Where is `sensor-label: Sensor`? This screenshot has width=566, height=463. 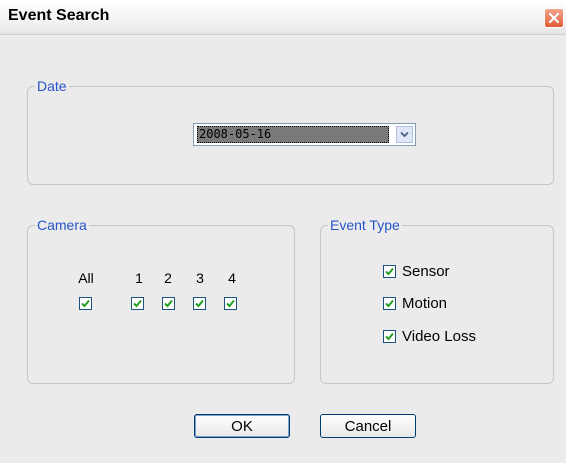
sensor-label: Sensor is located at coordinates (426, 271).